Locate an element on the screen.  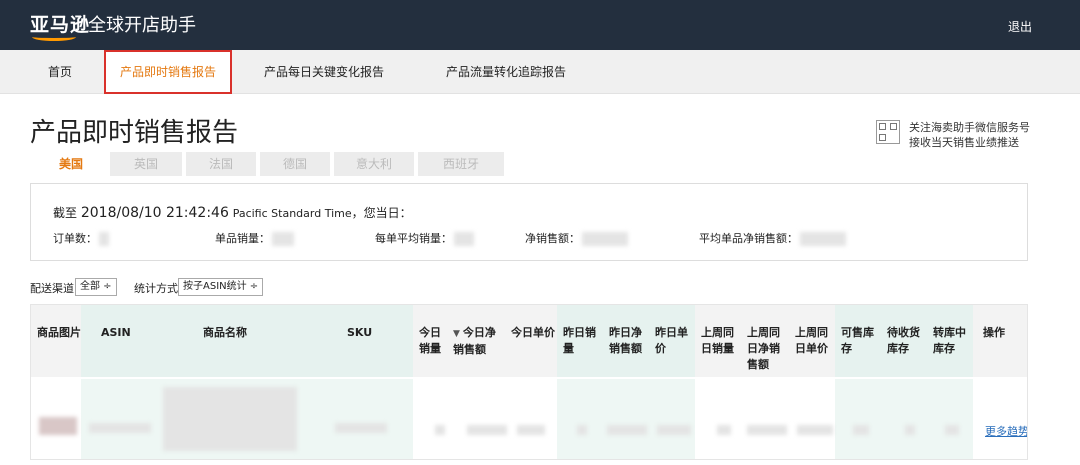
metric-unit-sales: 单品销量： is located at coordinates (254, 238).